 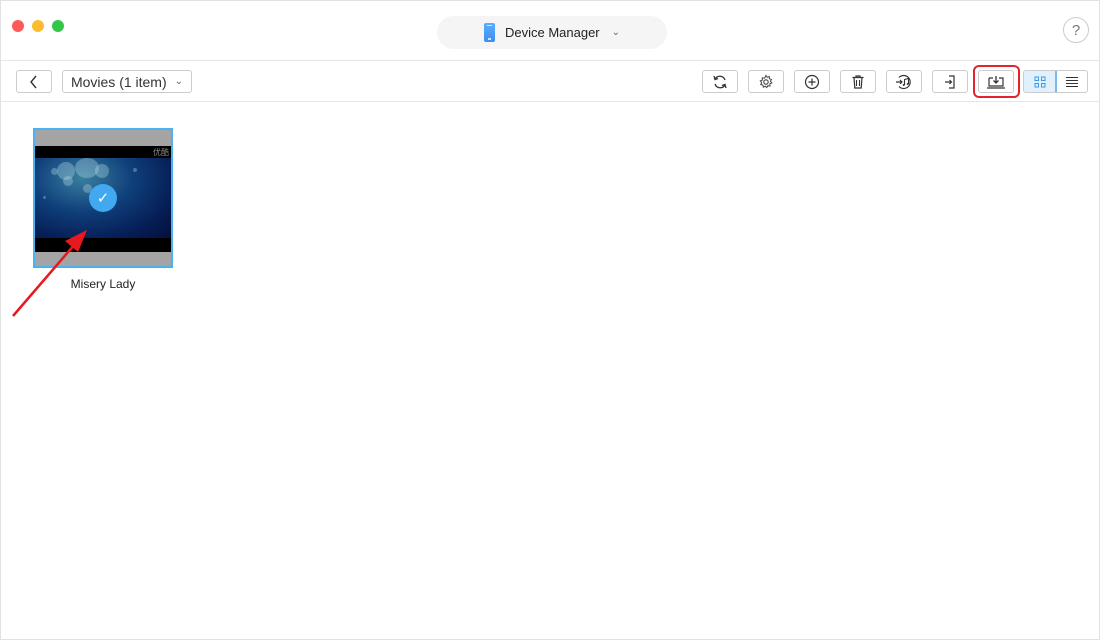 I want to click on trash-icon, so click(x=858, y=81).